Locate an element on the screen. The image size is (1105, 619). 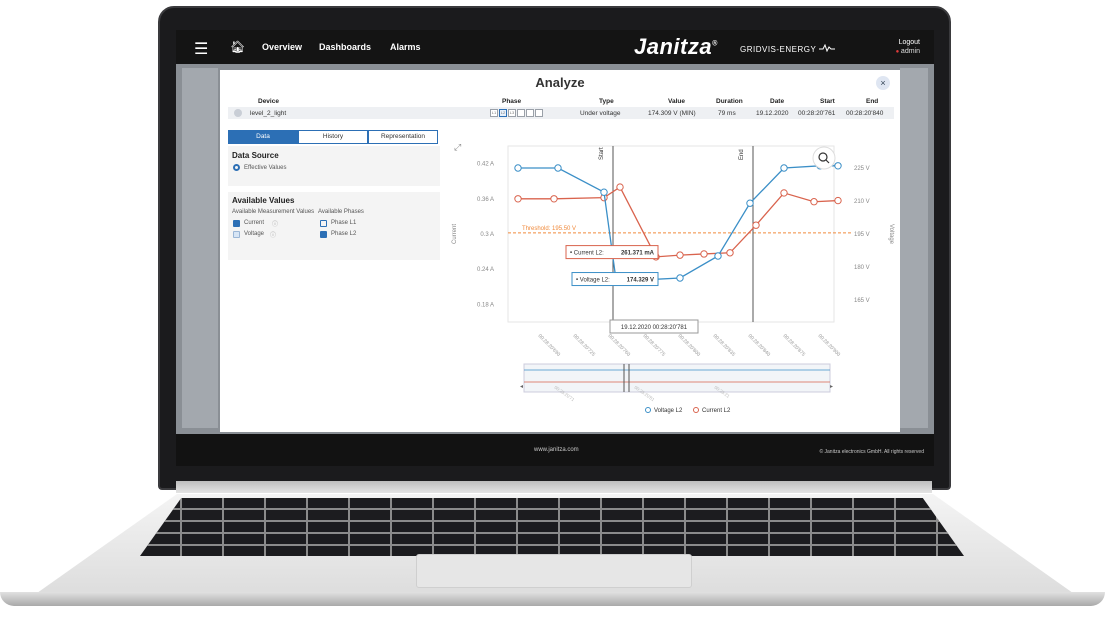
tab-history: History is located at coordinates (333, 137).